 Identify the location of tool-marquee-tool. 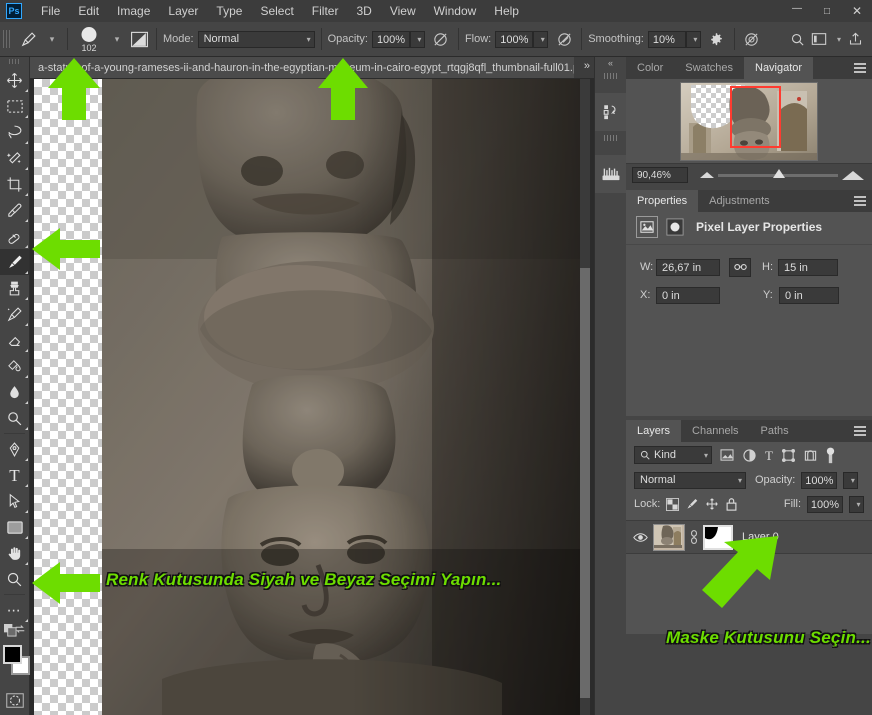
(14, 106).